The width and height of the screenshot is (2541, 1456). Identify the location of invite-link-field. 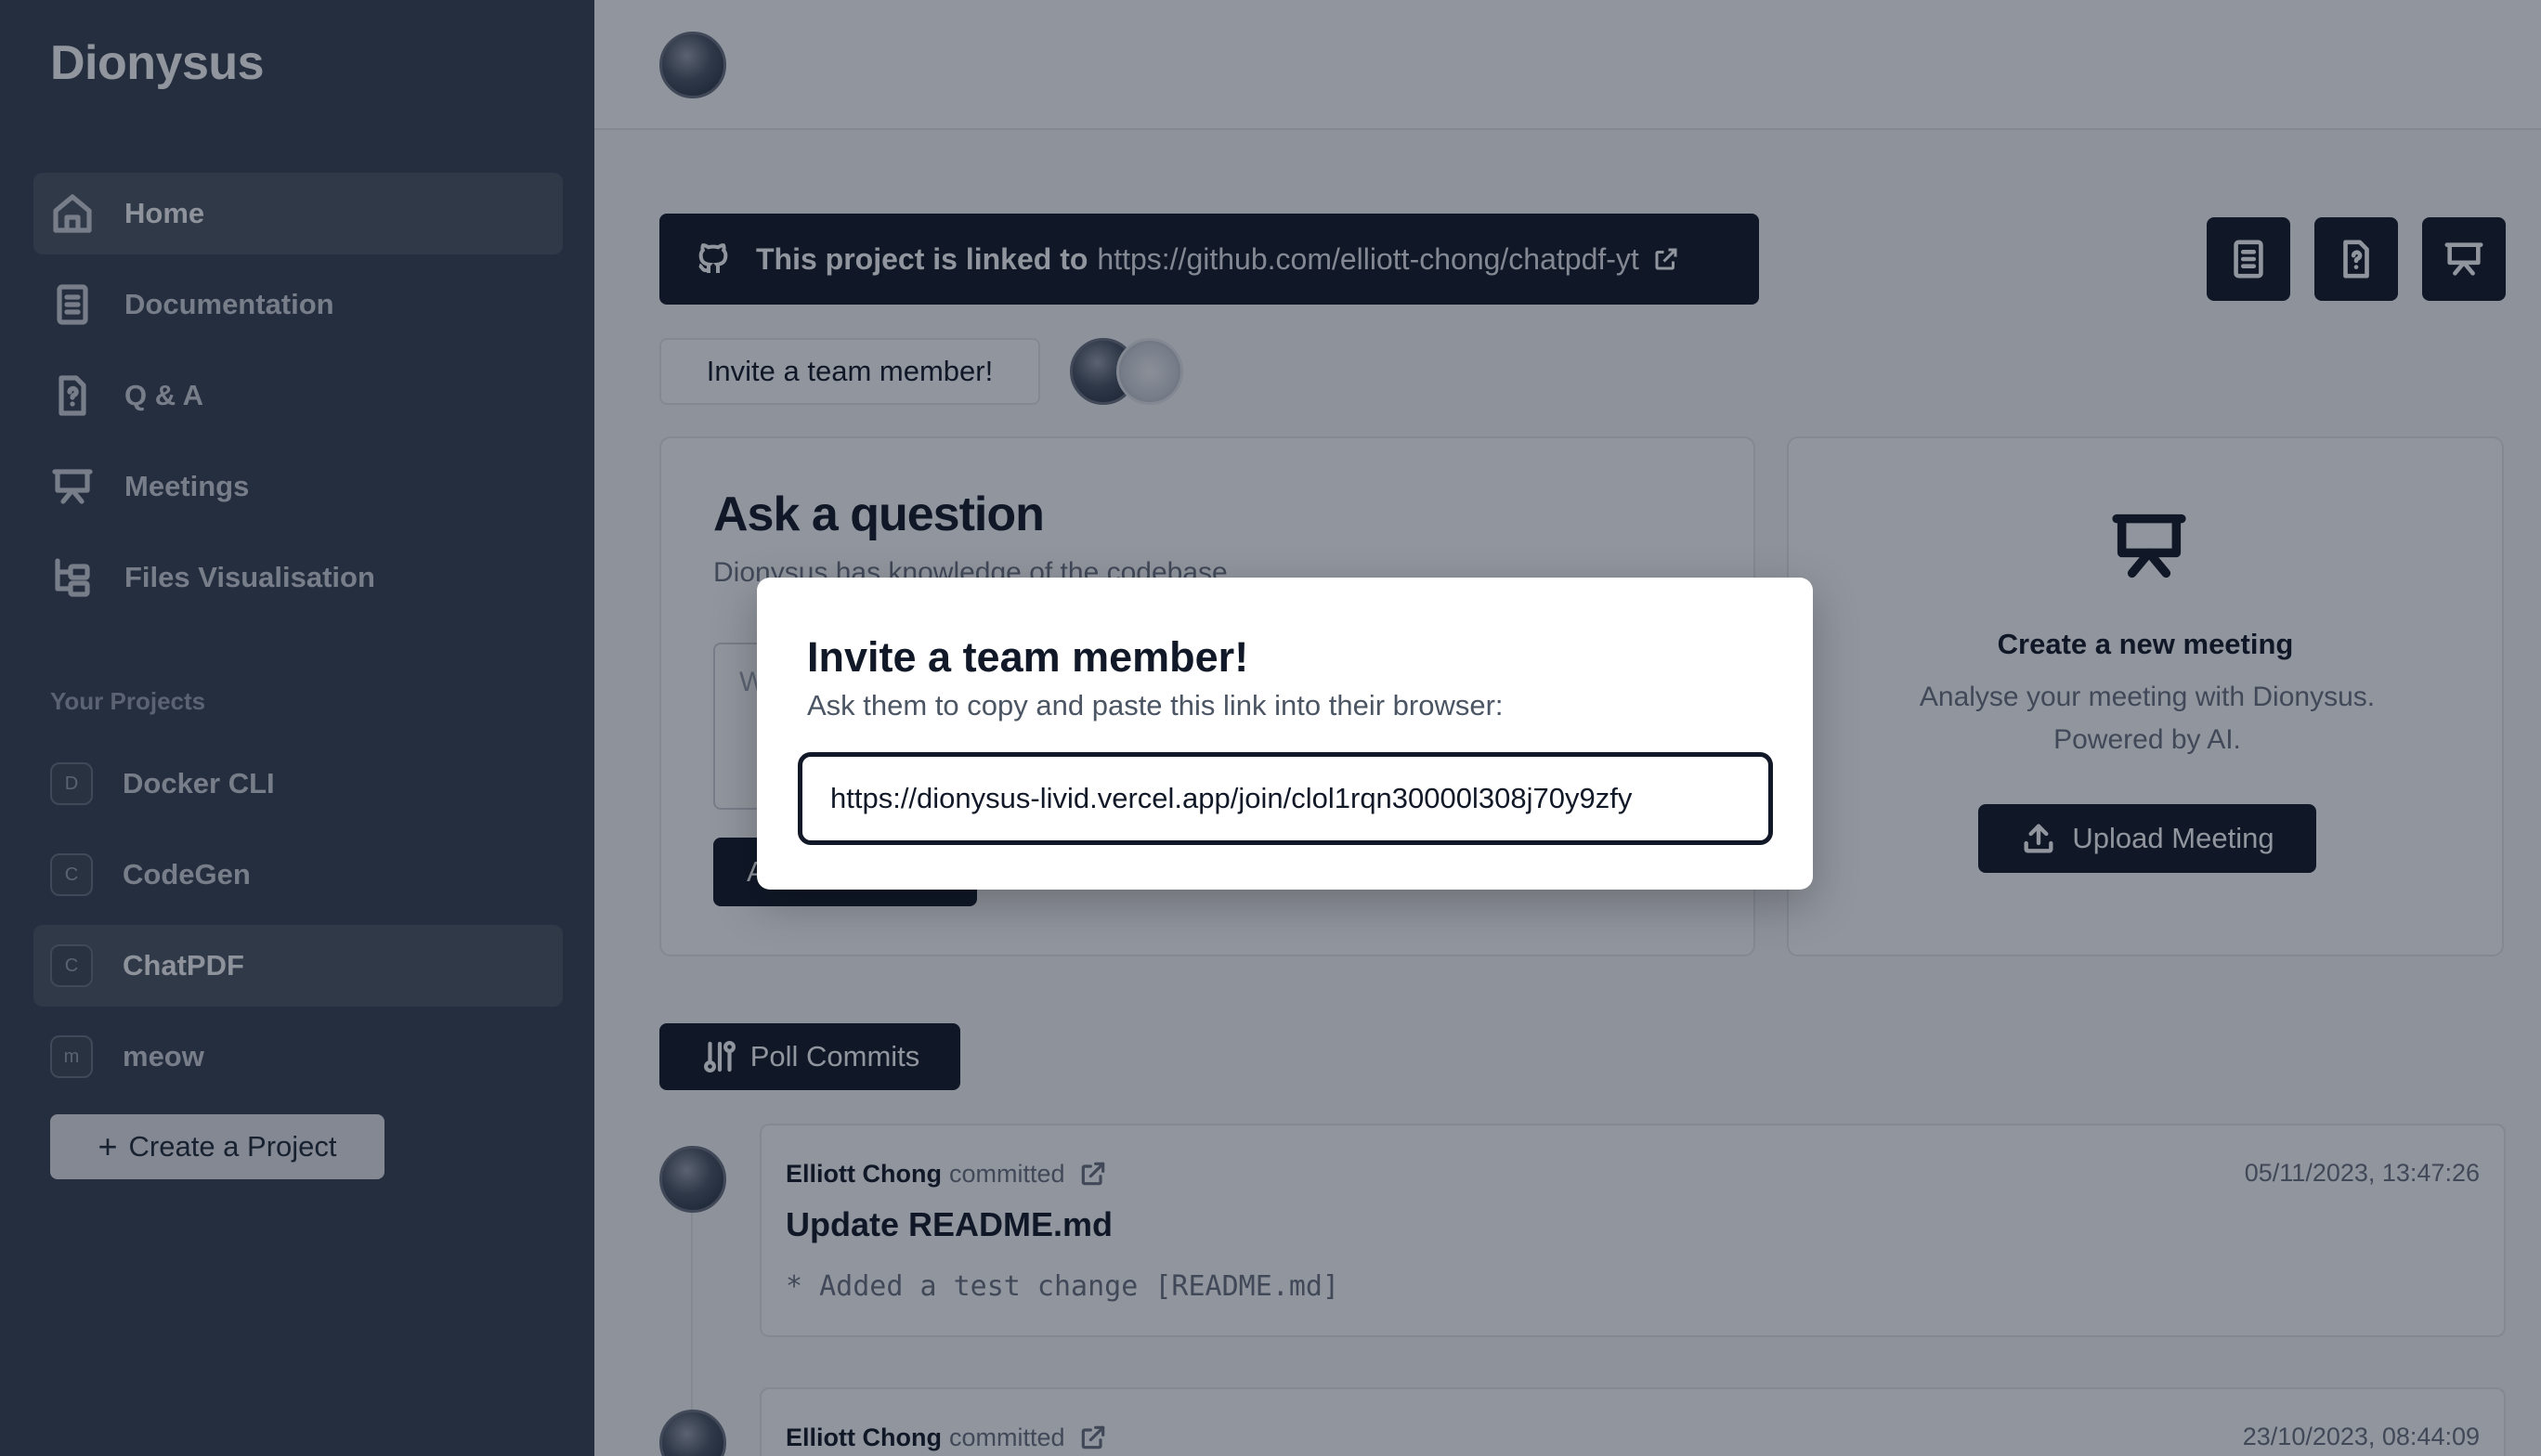
(1285, 798).